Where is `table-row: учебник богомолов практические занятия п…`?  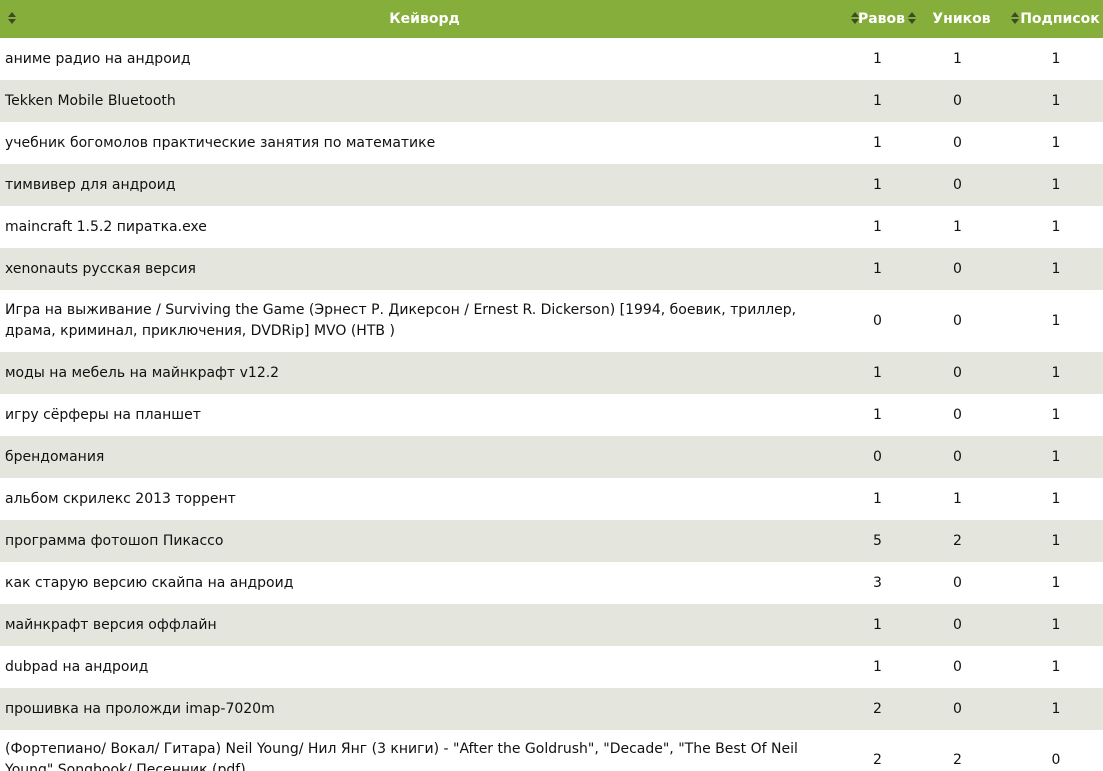
table-row: учебник богомолов практические занятия п… is located at coordinates (551, 143).